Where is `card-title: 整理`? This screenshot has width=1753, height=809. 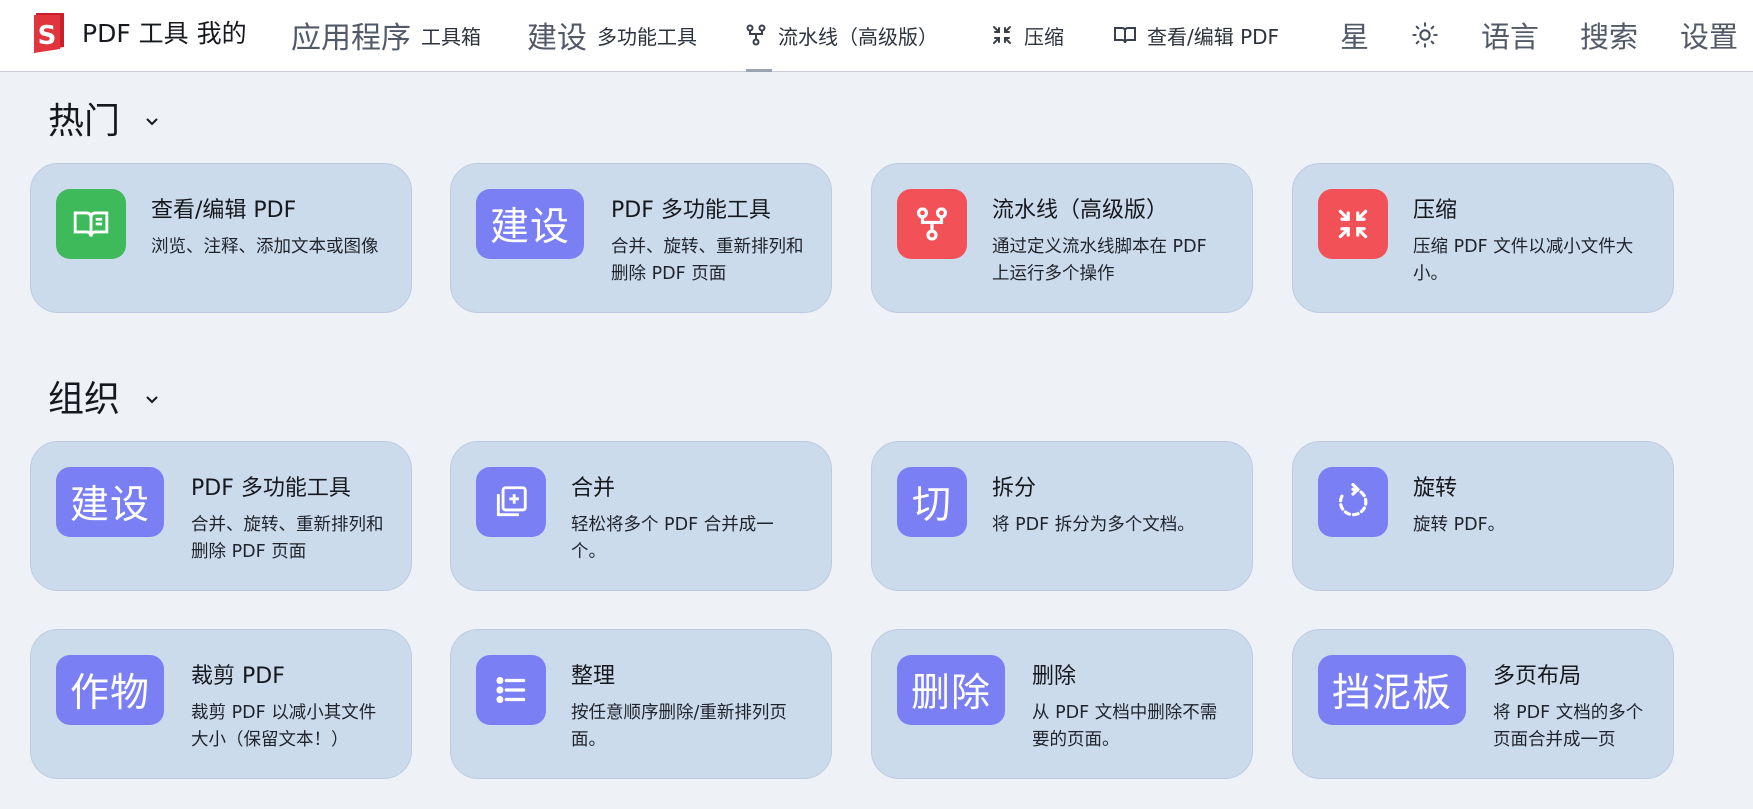 card-title: 整理 is located at coordinates (593, 676).